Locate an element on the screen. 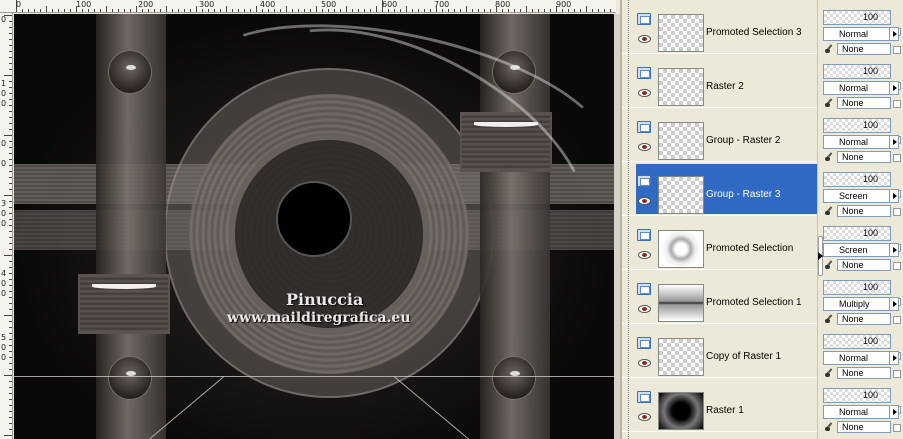  layer-name: Promoted Selection is located at coordinates (749, 248).